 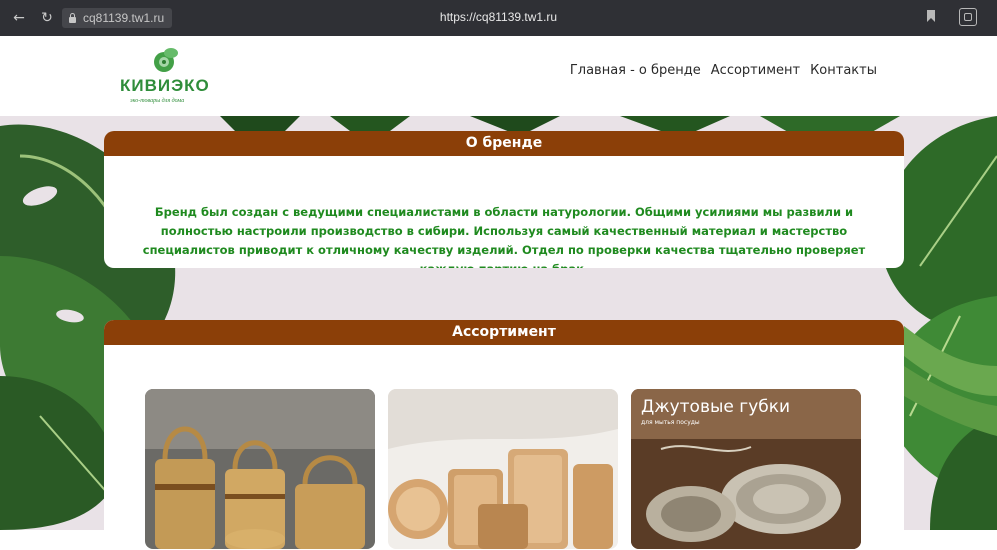 What do you see at coordinates (635, 70) in the screenshot?
I see `nav-link-home: Главная - о бренде` at bounding box center [635, 70].